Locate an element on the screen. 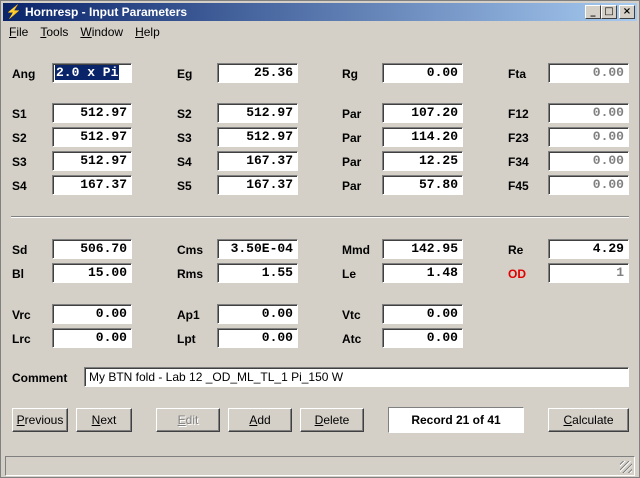  s4-label: S4 is located at coordinates (184, 162).